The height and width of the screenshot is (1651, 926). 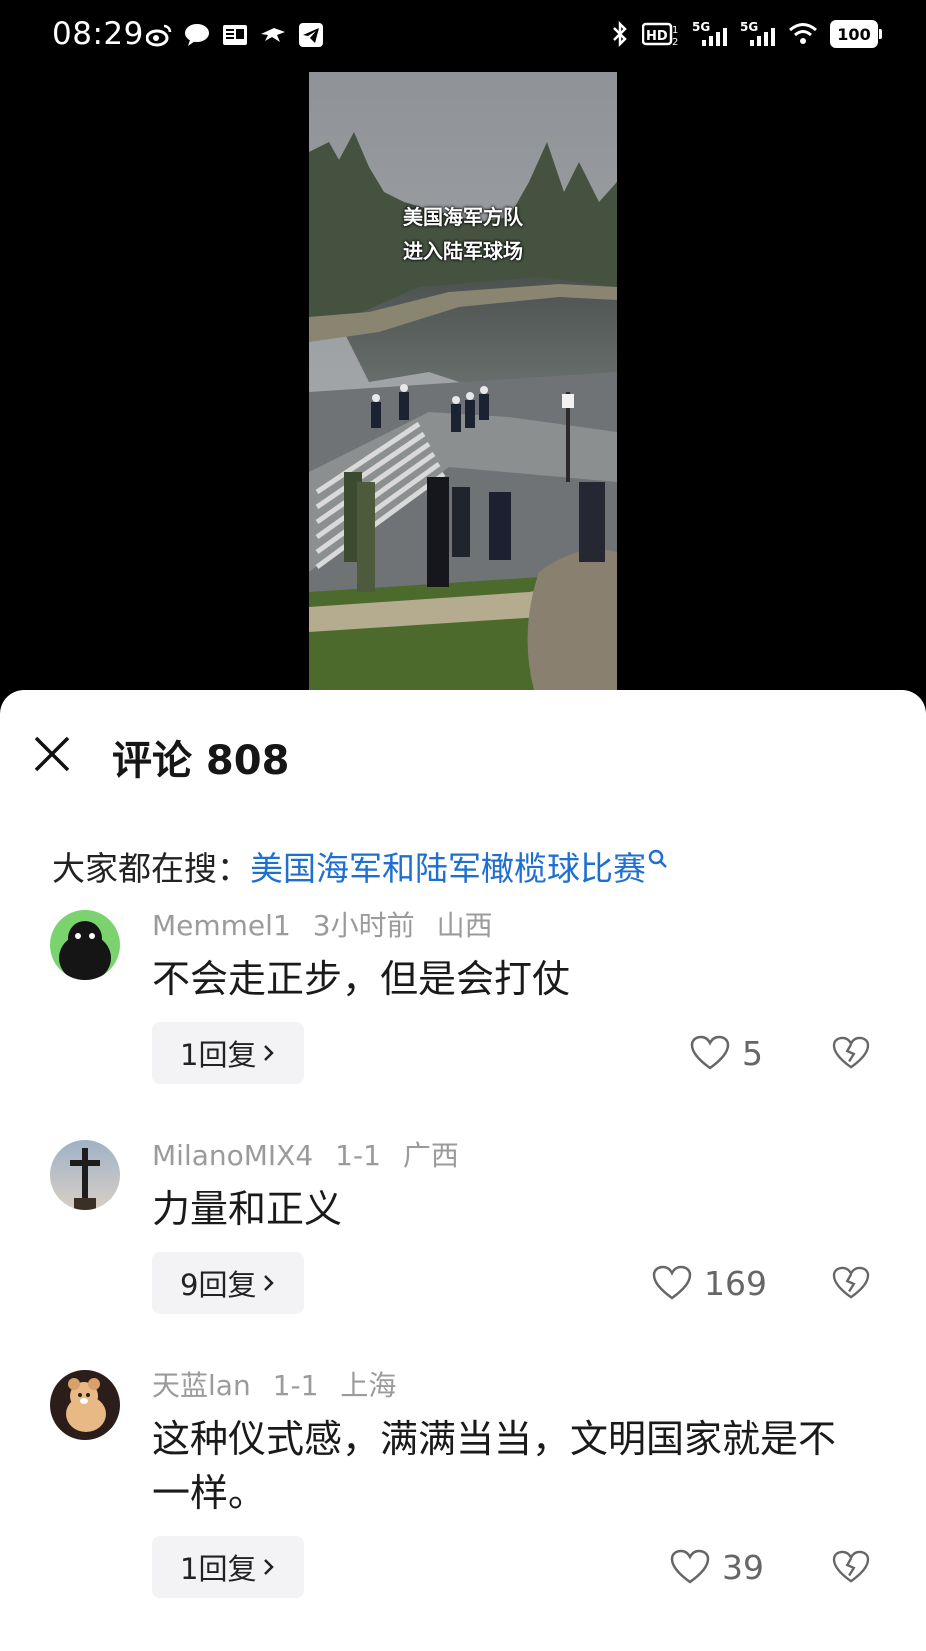 I want to click on search-icon, so click(x=657, y=858).